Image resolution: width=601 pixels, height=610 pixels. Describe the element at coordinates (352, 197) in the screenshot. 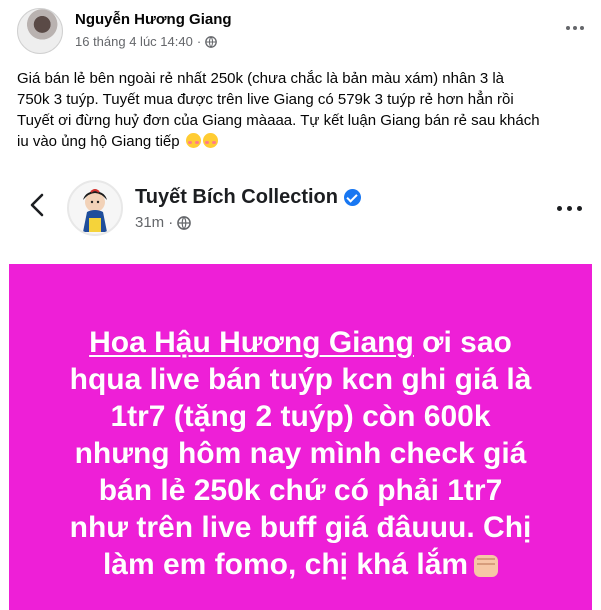

I see `verified-badge-icon` at that location.